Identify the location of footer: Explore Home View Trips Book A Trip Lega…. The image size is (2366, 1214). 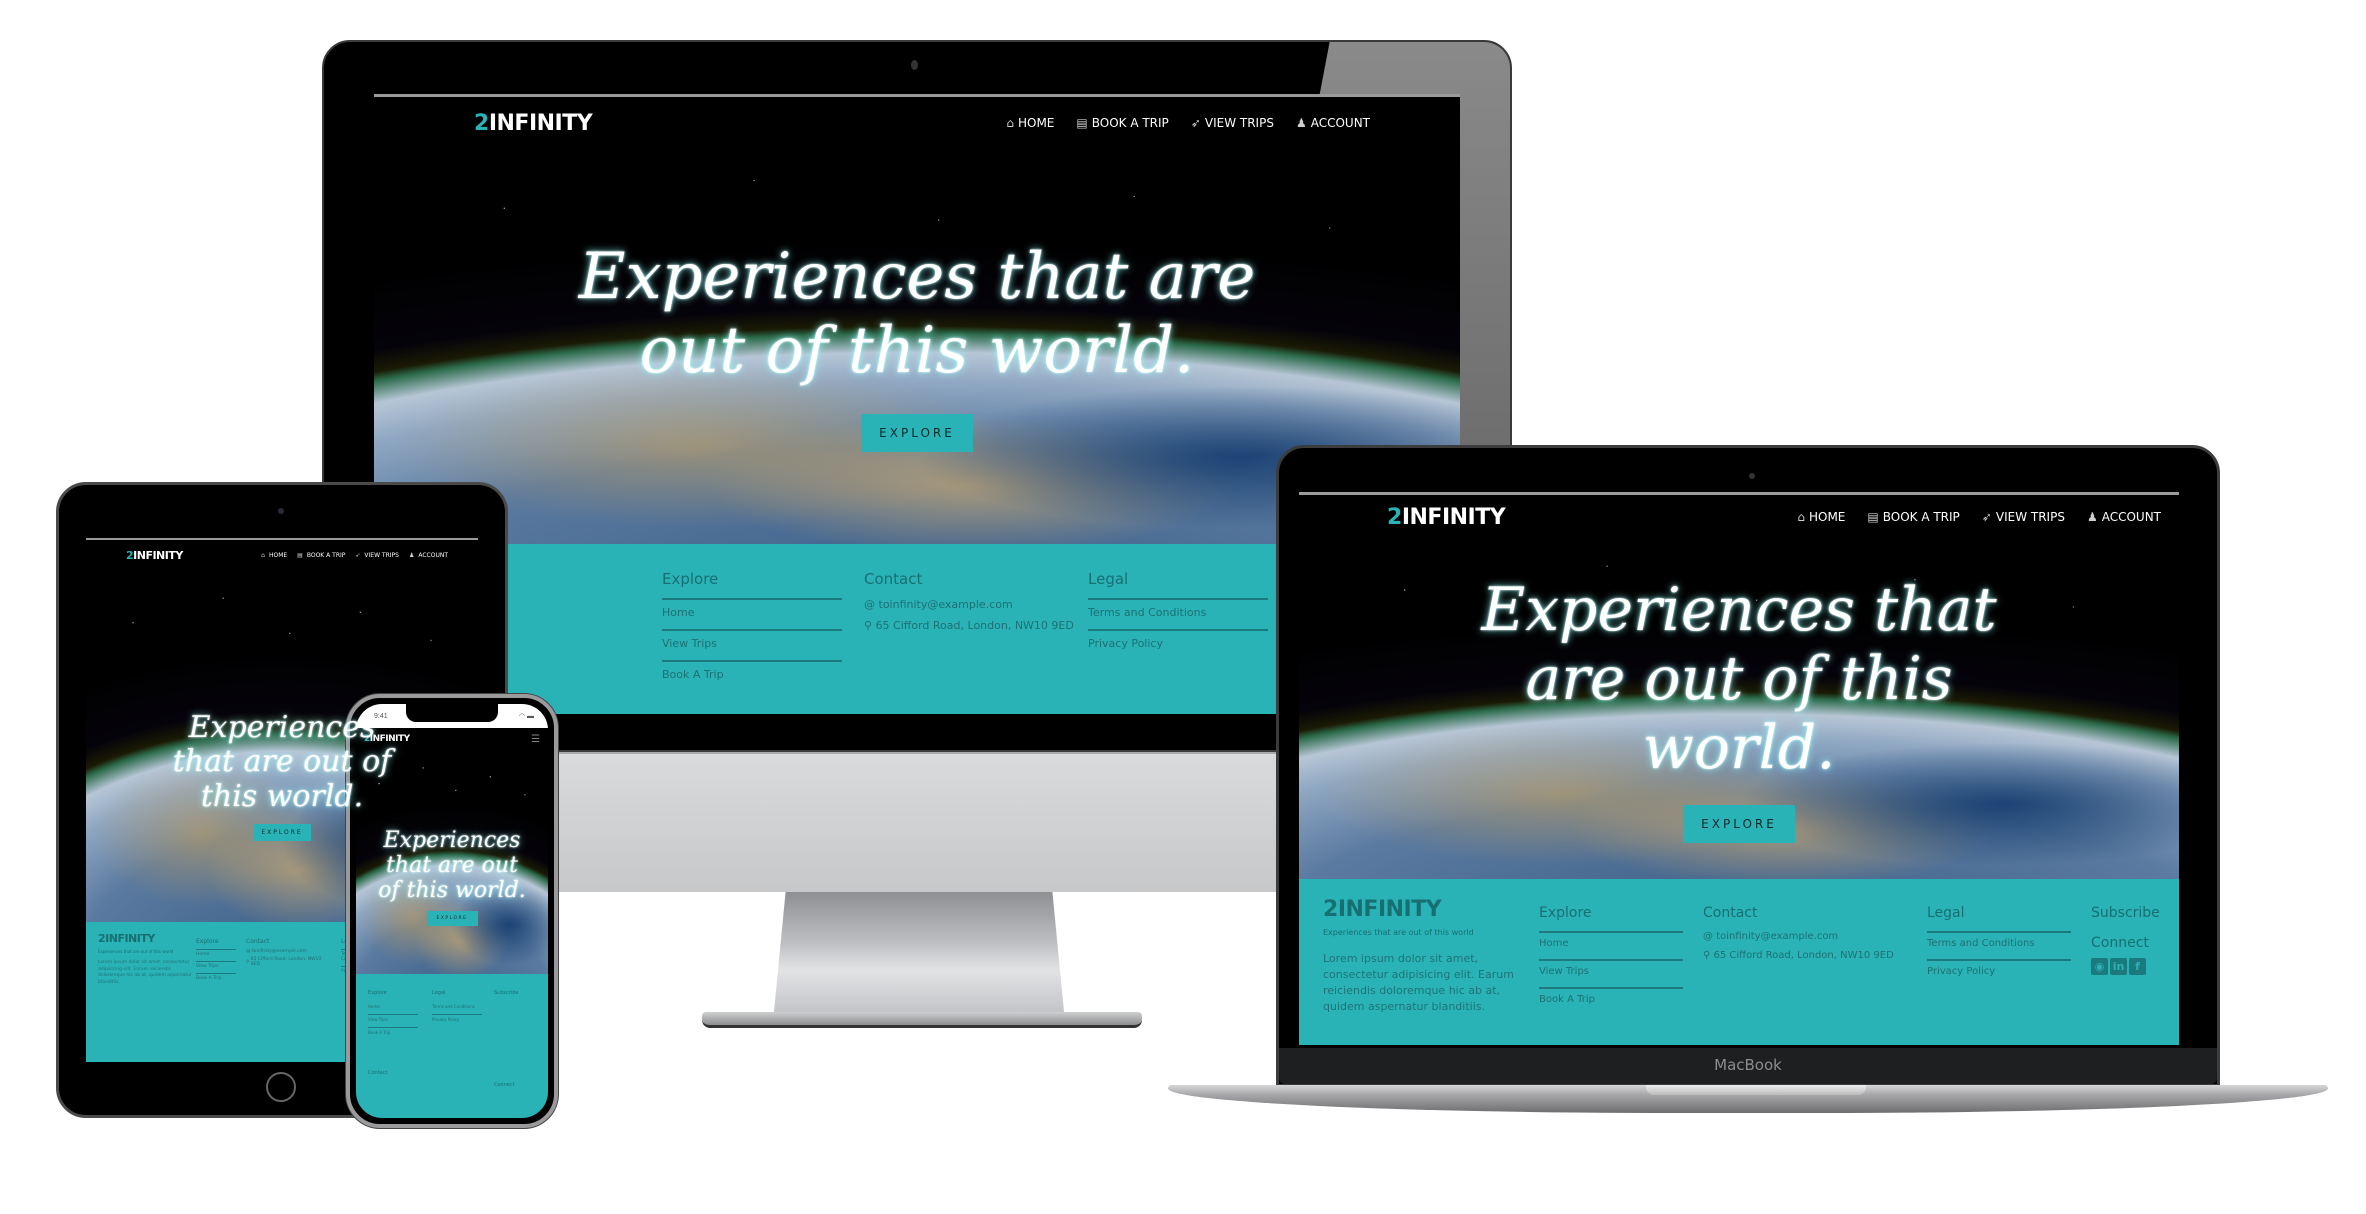
(452, 1046).